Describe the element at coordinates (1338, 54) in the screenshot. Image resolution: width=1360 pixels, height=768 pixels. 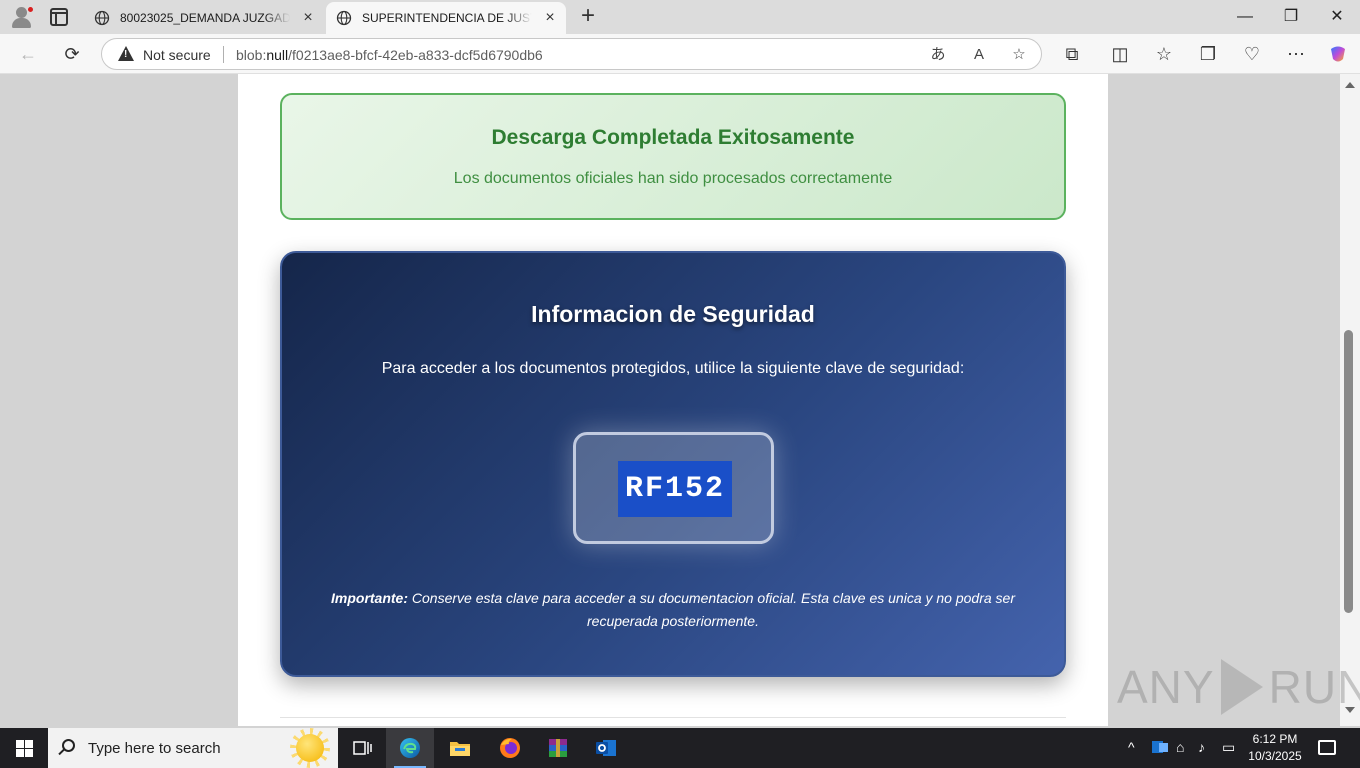
I see `copilot-icon` at that location.